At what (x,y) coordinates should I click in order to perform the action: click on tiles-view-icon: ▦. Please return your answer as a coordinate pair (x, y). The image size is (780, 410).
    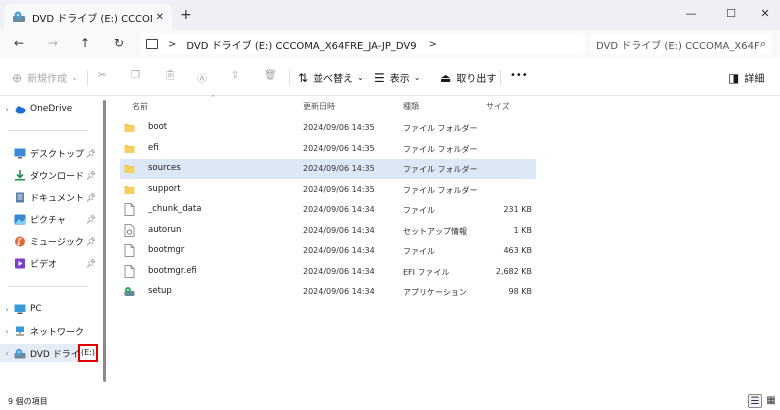
    Looking at the image, I should click on (771, 401).